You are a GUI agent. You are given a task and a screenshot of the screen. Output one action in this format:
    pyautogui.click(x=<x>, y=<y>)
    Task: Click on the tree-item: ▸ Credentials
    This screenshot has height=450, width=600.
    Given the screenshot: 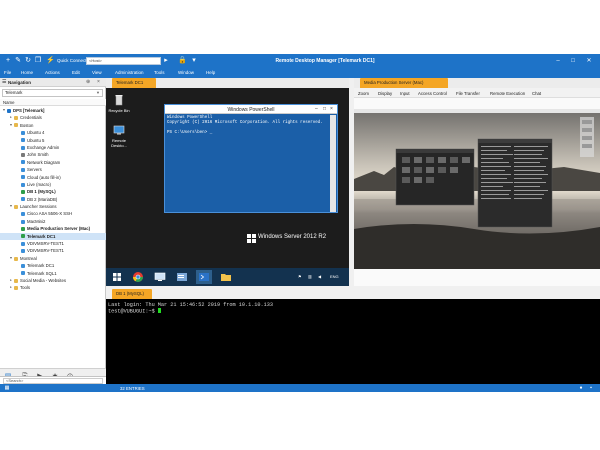 What is the action you would take?
    pyautogui.click(x=53, y=117)
    